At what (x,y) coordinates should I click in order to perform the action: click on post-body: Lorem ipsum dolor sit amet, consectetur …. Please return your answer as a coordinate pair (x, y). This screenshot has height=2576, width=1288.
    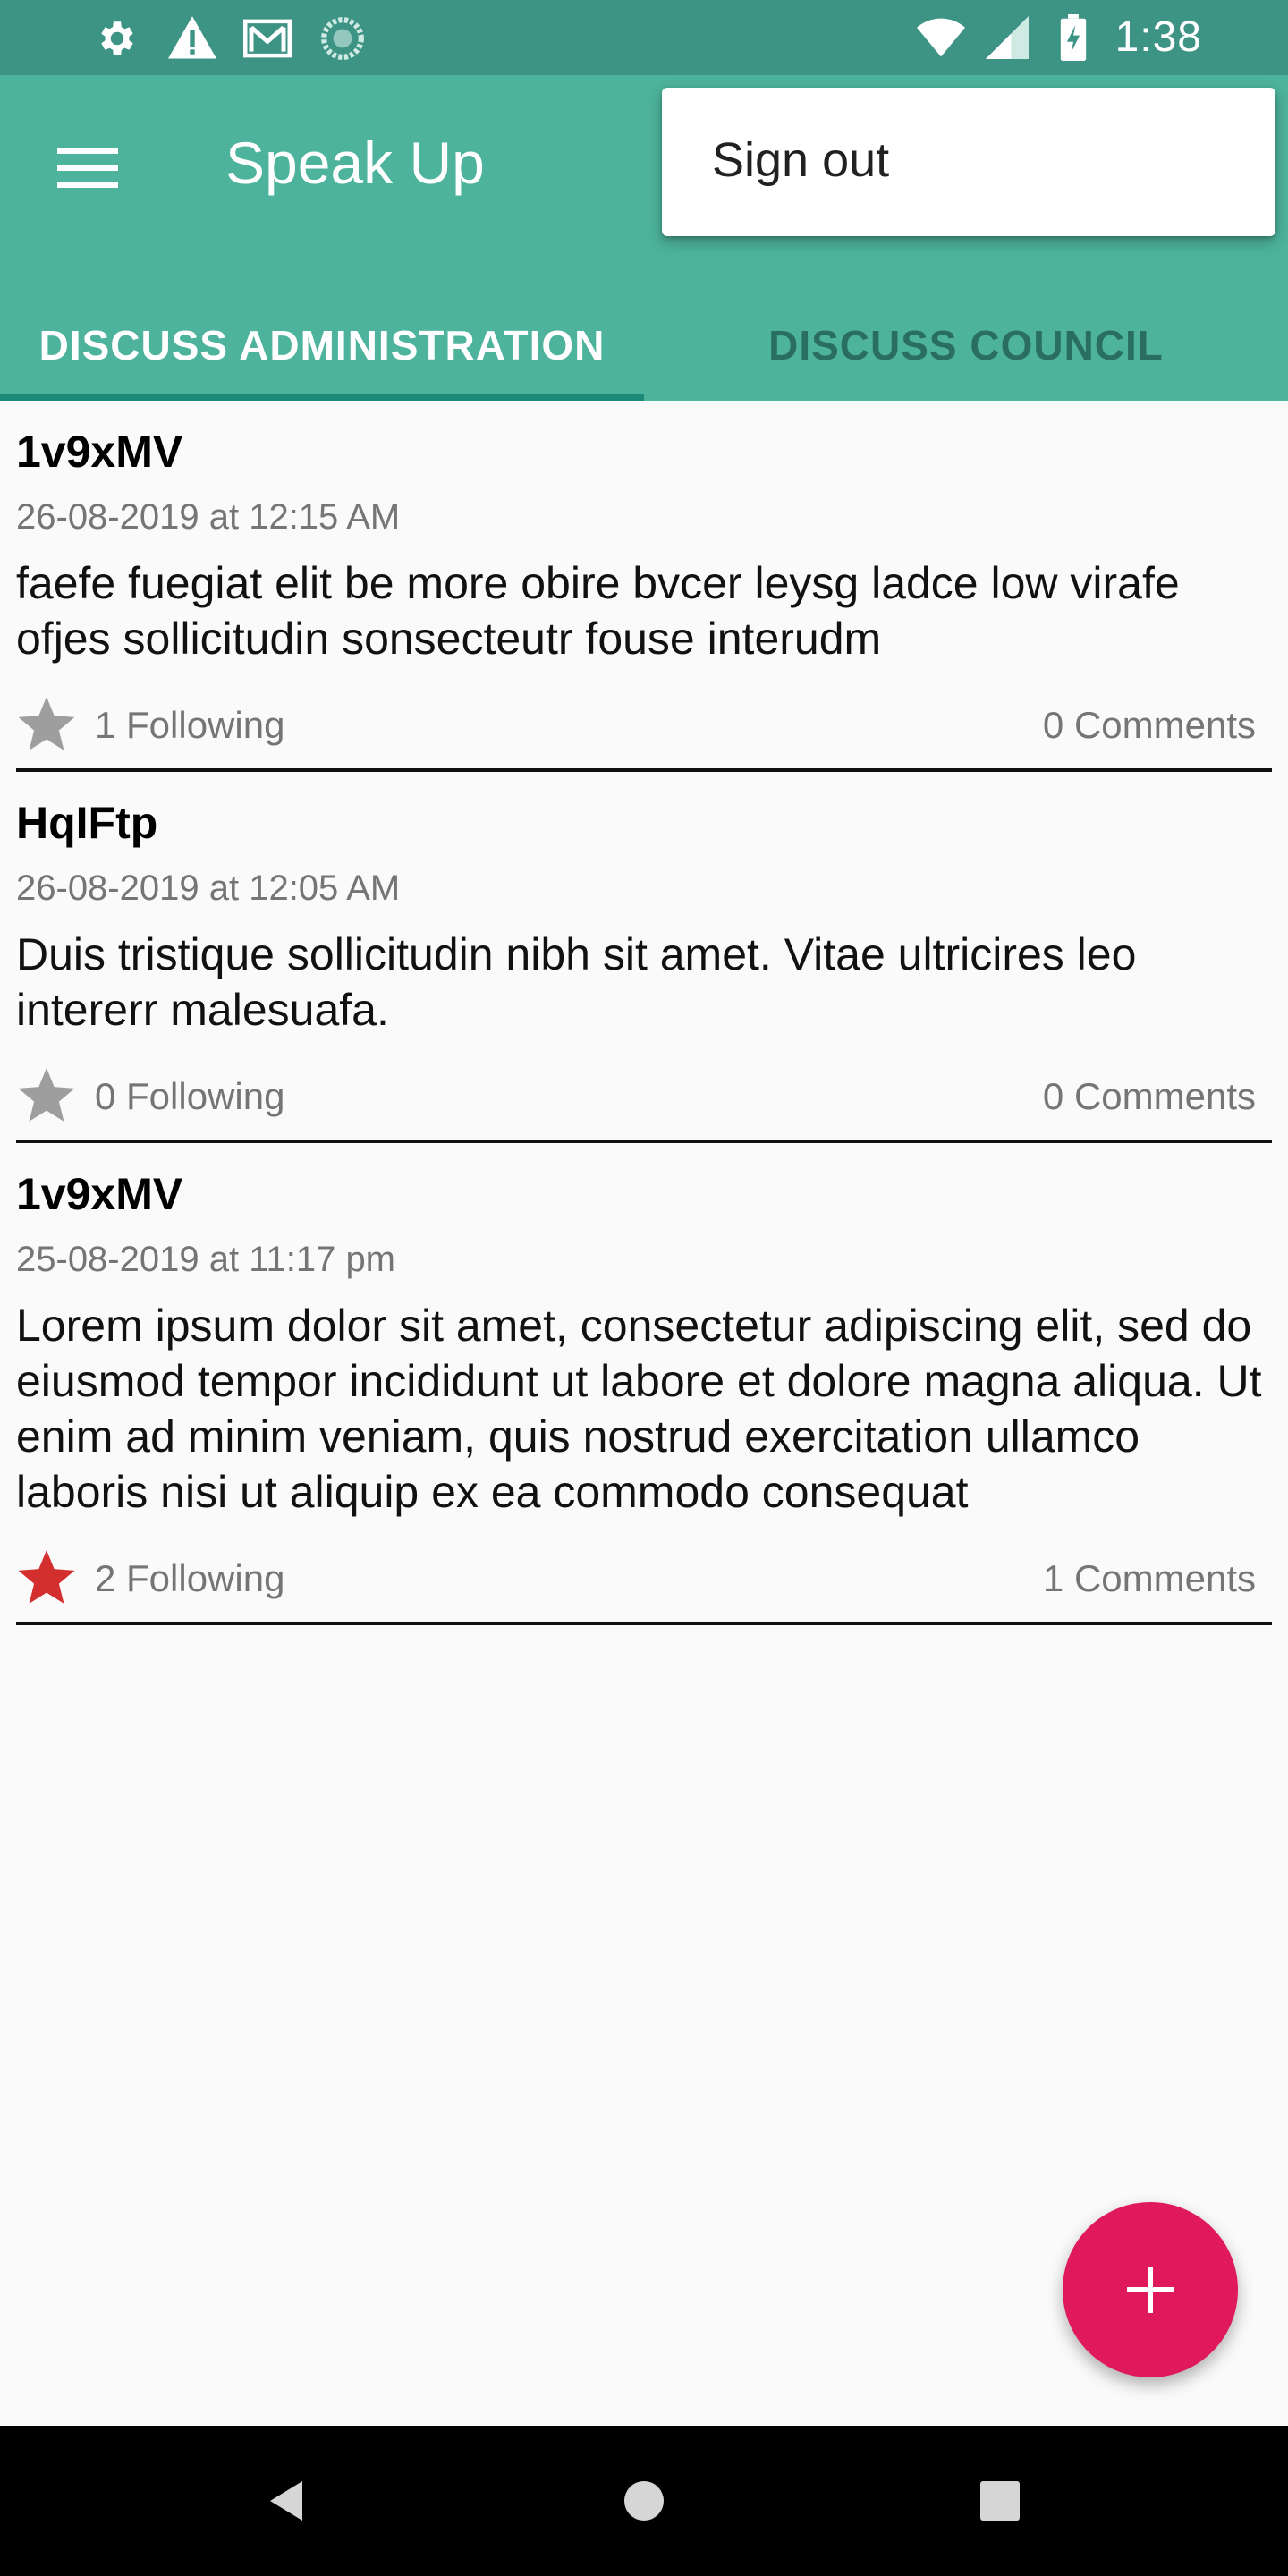
    Looking at the image, I should click on (639, 1409).